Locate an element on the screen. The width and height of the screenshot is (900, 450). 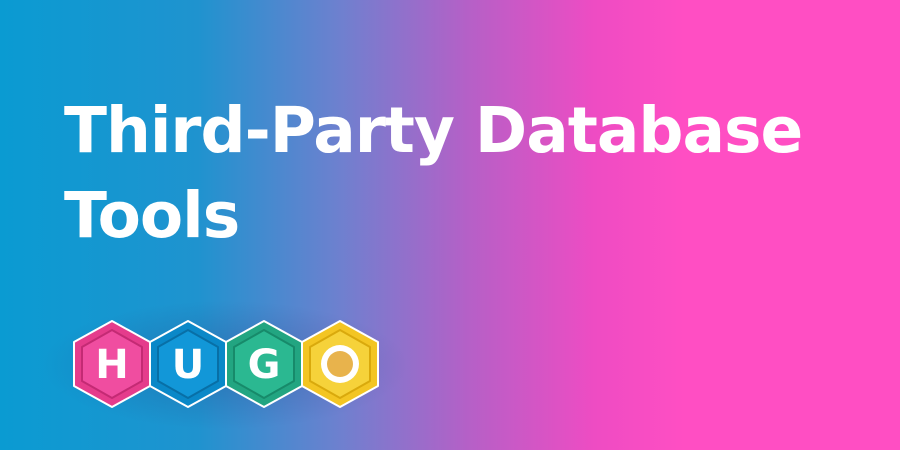
logo-hex-o is located at coordinates (340, 364).